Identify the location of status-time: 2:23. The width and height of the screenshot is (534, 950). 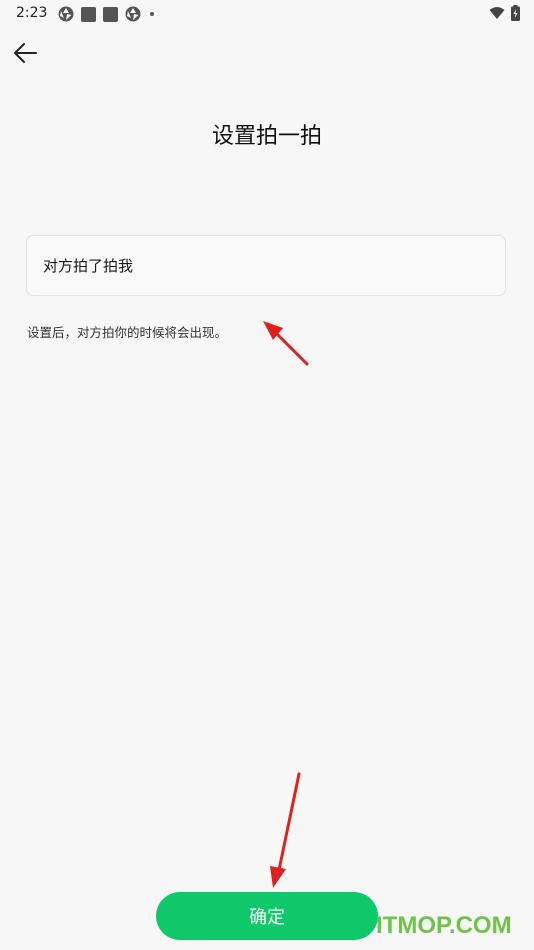
(32, 13).